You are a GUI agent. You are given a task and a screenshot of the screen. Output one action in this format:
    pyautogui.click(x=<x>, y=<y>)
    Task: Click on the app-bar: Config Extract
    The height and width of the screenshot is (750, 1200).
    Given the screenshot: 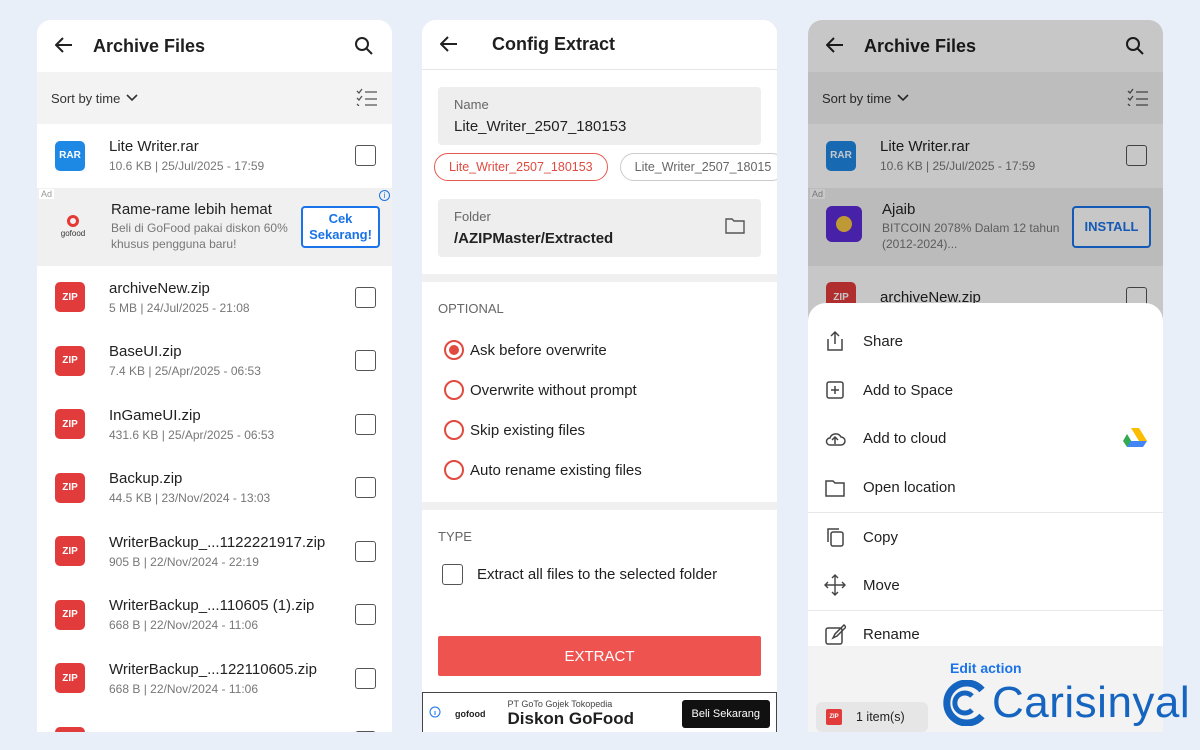 What is the action you would take?
    pyautogui.click(x=599, y=45)
    